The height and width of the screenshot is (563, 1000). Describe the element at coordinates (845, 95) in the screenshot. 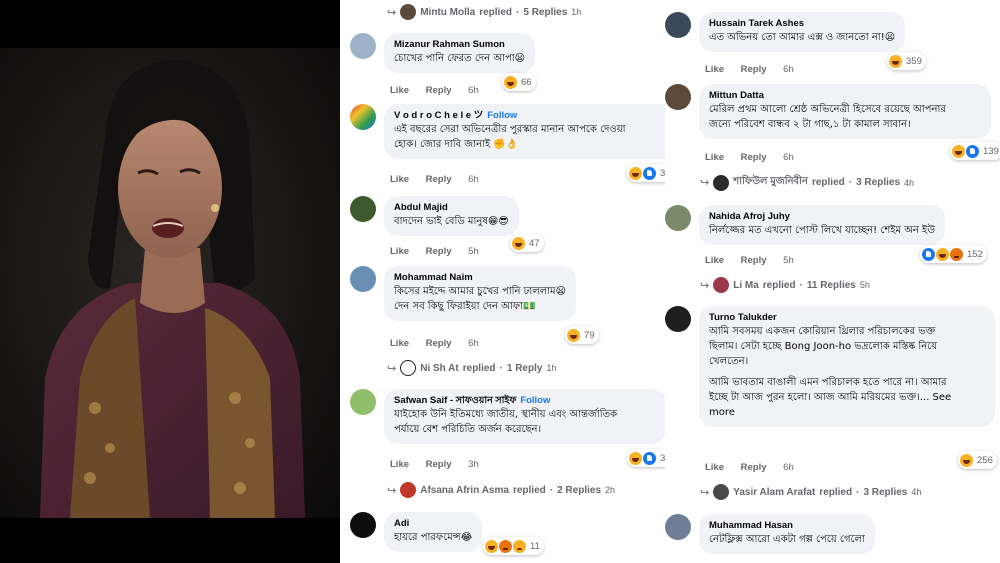

I see `commenter-name: Mittun Datta` at that location.